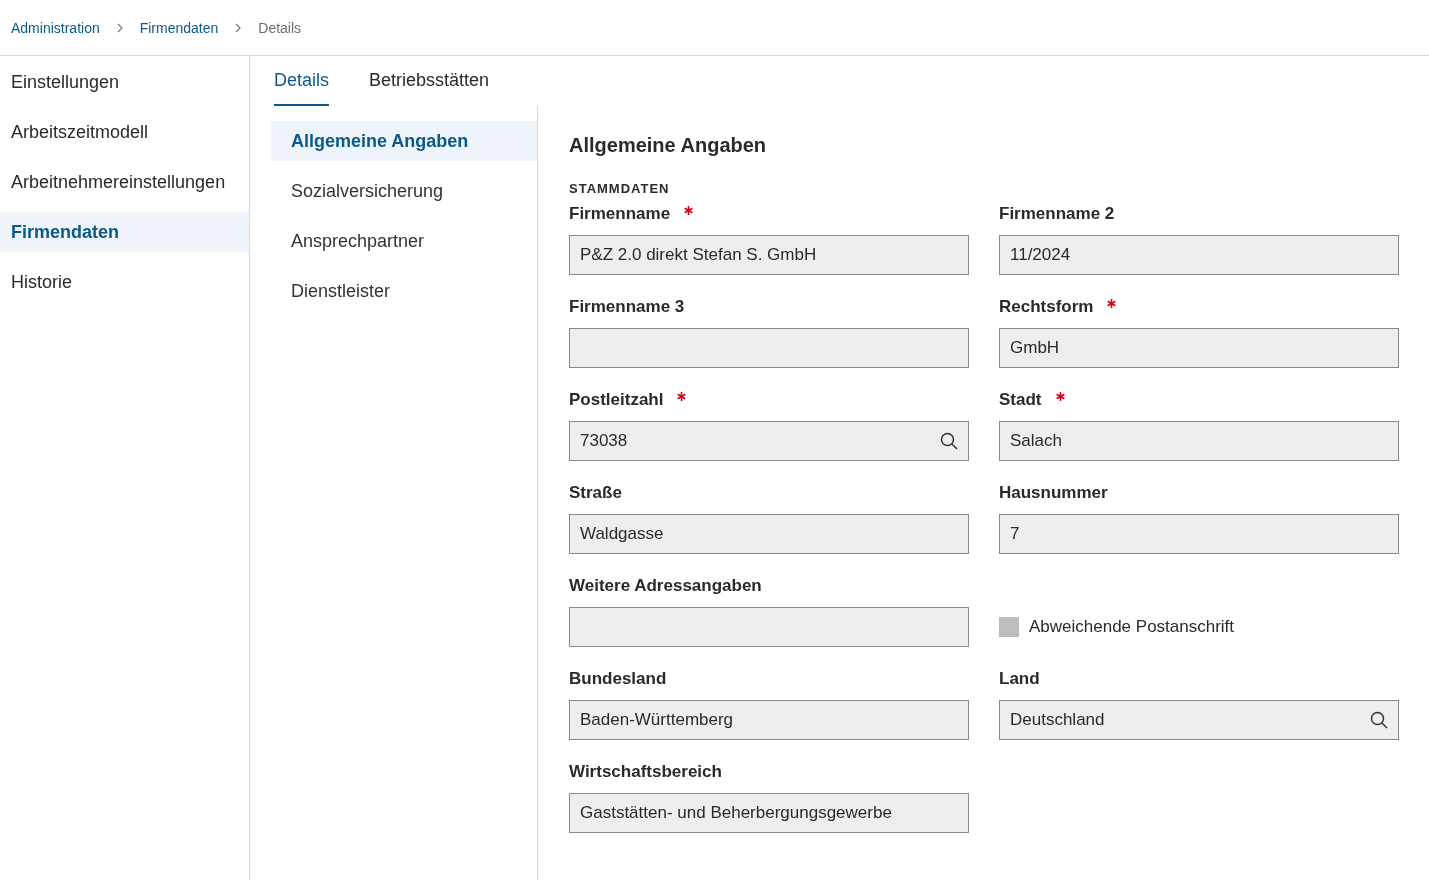 The height and width of the screenshot is (880, 1429). I want to click on breadcrumb-link: Details, so click(280, 27).